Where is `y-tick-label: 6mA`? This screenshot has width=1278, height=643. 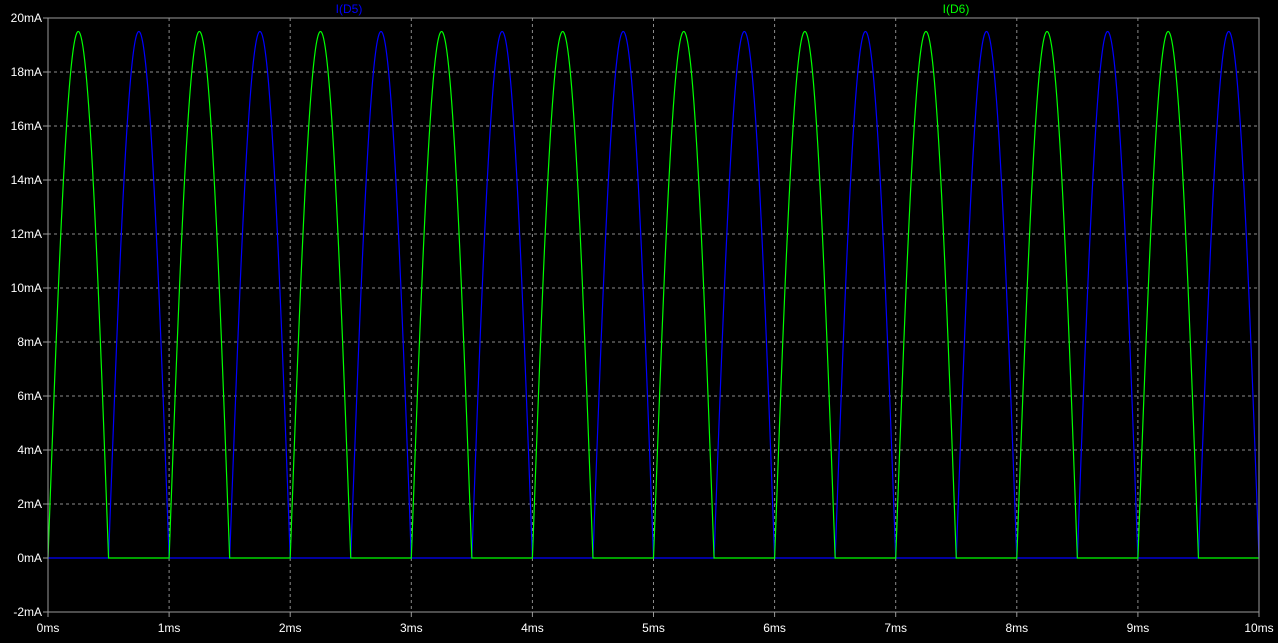 y-tick-label: 6mA is located at coordinates (29, 396).